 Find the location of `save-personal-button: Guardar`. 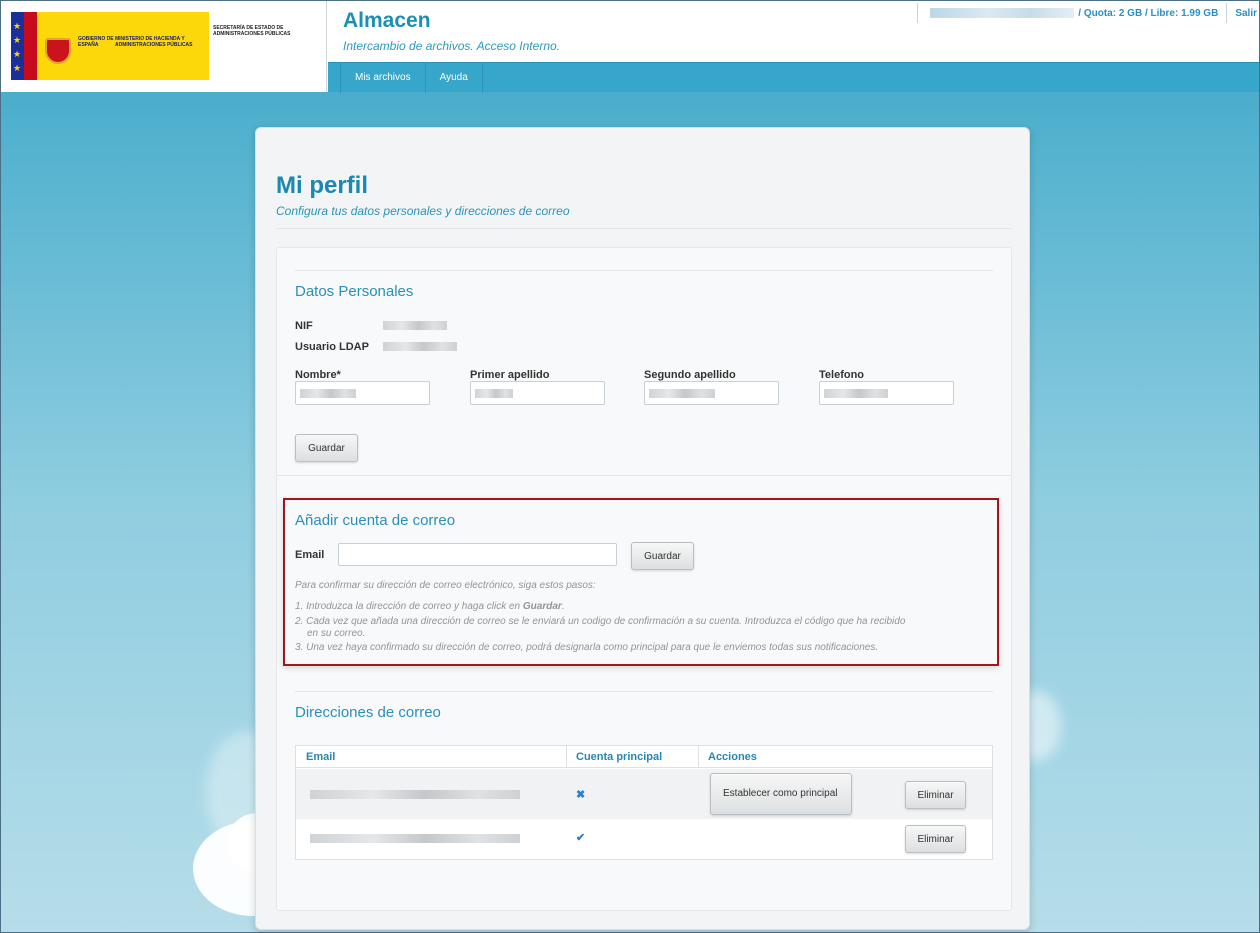

save-personal-button: Guardar is located at coordinates (326, 448).